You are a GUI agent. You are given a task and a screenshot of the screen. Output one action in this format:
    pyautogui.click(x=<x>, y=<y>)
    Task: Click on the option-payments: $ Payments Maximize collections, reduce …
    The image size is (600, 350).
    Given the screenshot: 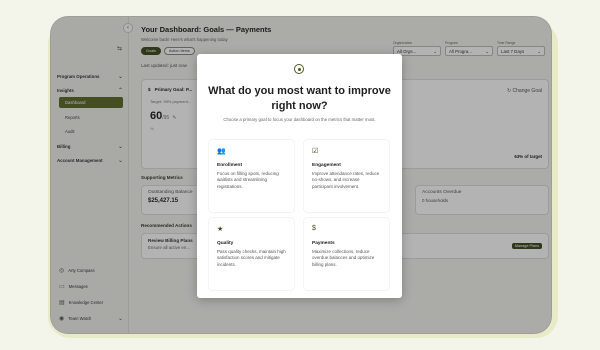 What is the action you would take?
    pyautogui.click(x=346, y=254)
    